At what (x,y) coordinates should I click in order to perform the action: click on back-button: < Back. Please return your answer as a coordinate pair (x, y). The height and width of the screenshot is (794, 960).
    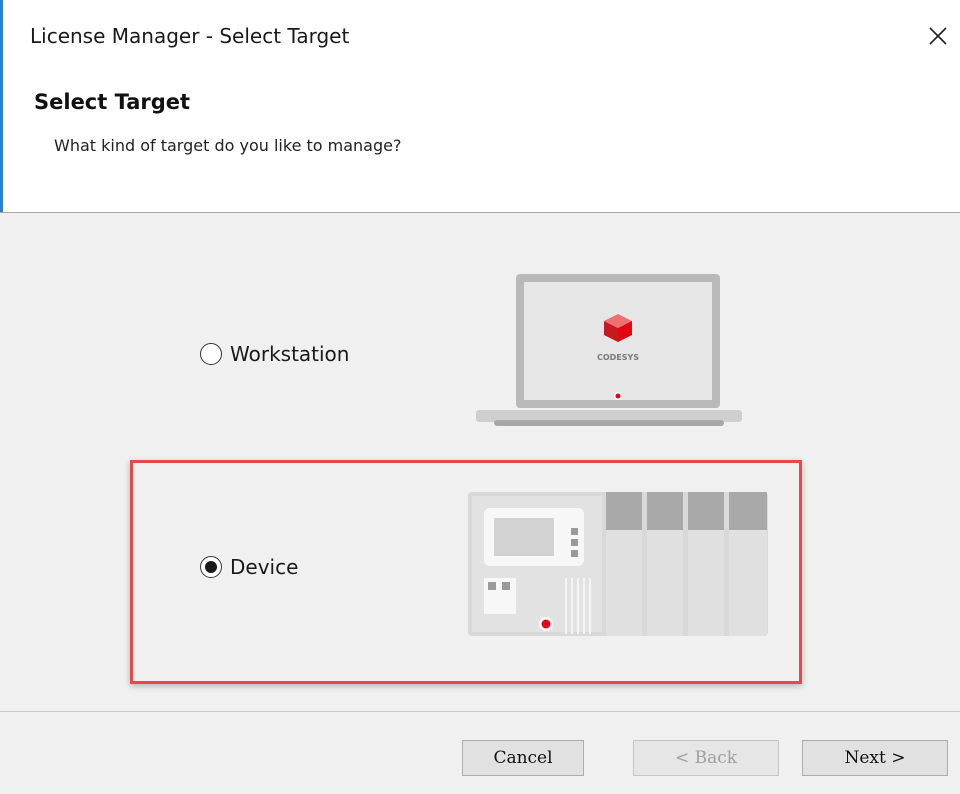
    Looking at the image, I should click on (706, 758).